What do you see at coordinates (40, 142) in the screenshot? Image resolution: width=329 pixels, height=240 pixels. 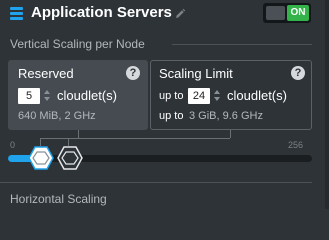 I see `reserved-connector-v` at bounding box center [40, 142].